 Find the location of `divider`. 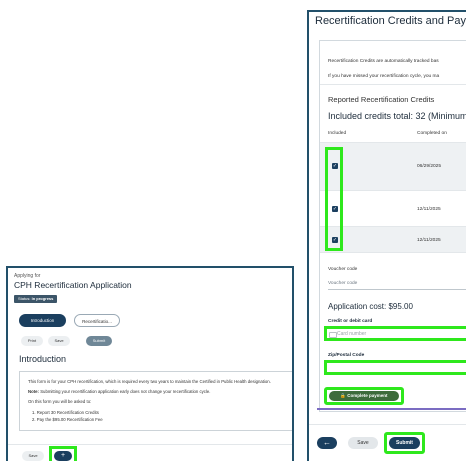

divider is located at coordinates (393, 84).